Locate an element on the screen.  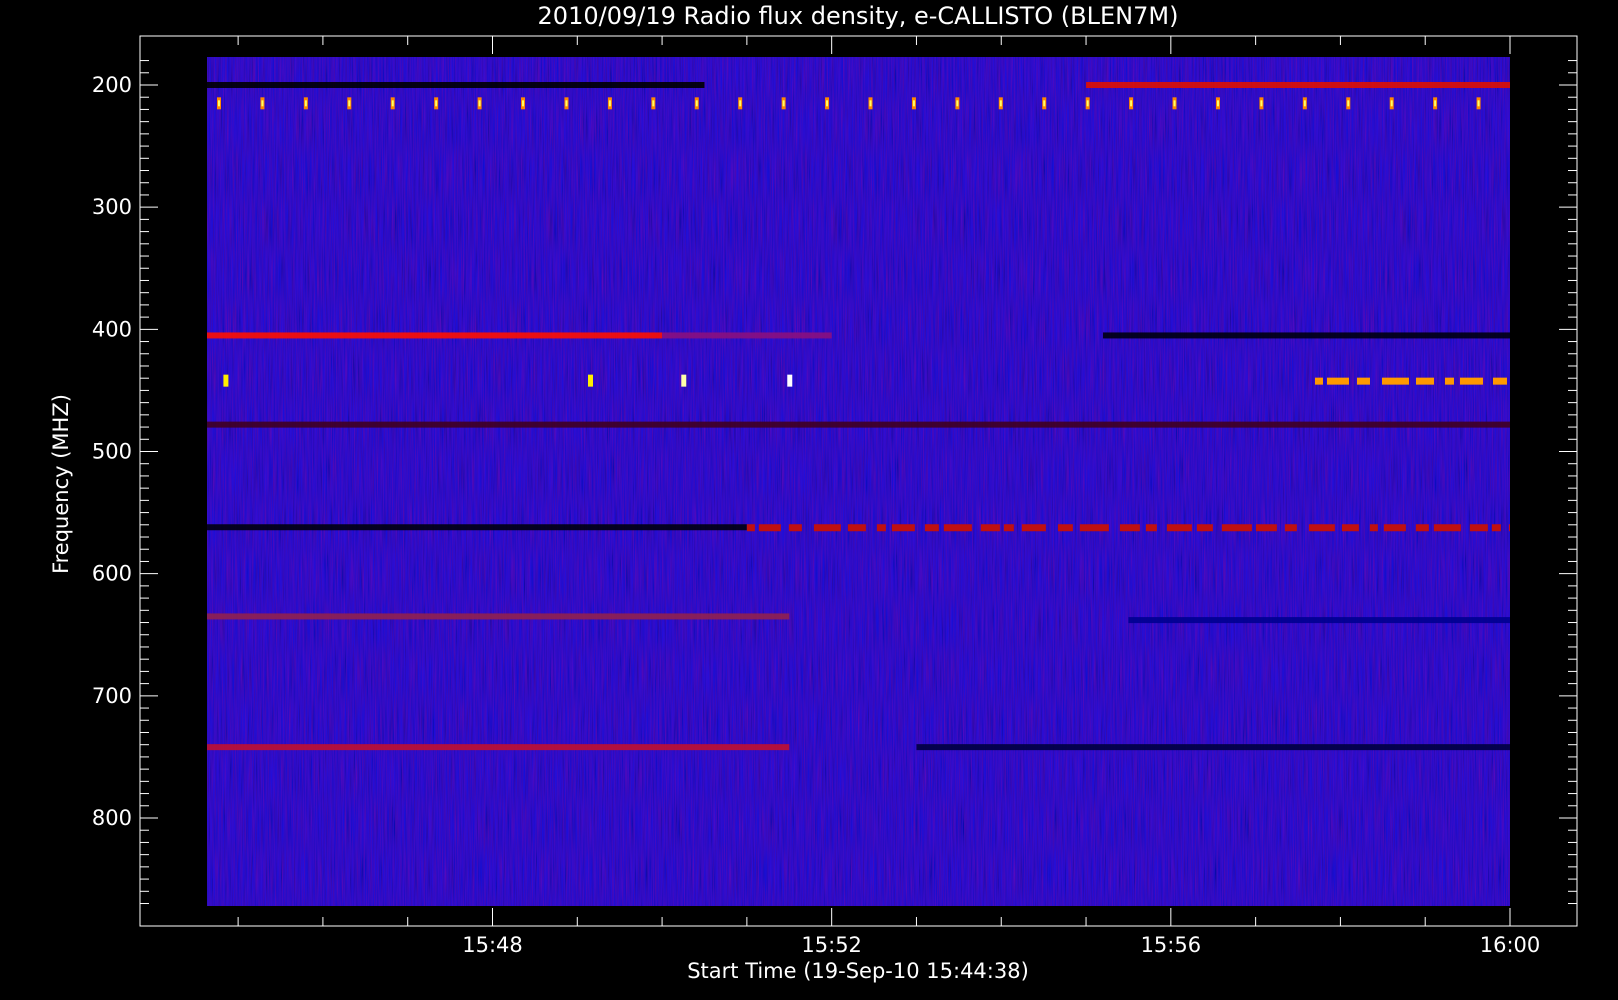
x-tick-label: 15:52 is located at coordinates (831, 945).